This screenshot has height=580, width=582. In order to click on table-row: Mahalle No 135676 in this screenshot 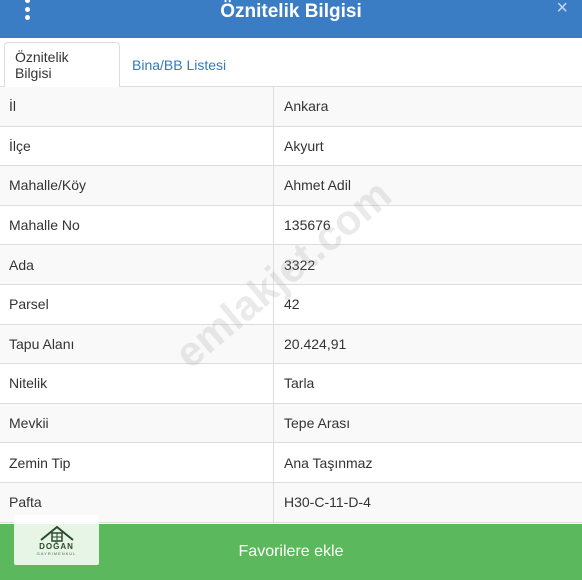, I will do `click(291, 225)`.